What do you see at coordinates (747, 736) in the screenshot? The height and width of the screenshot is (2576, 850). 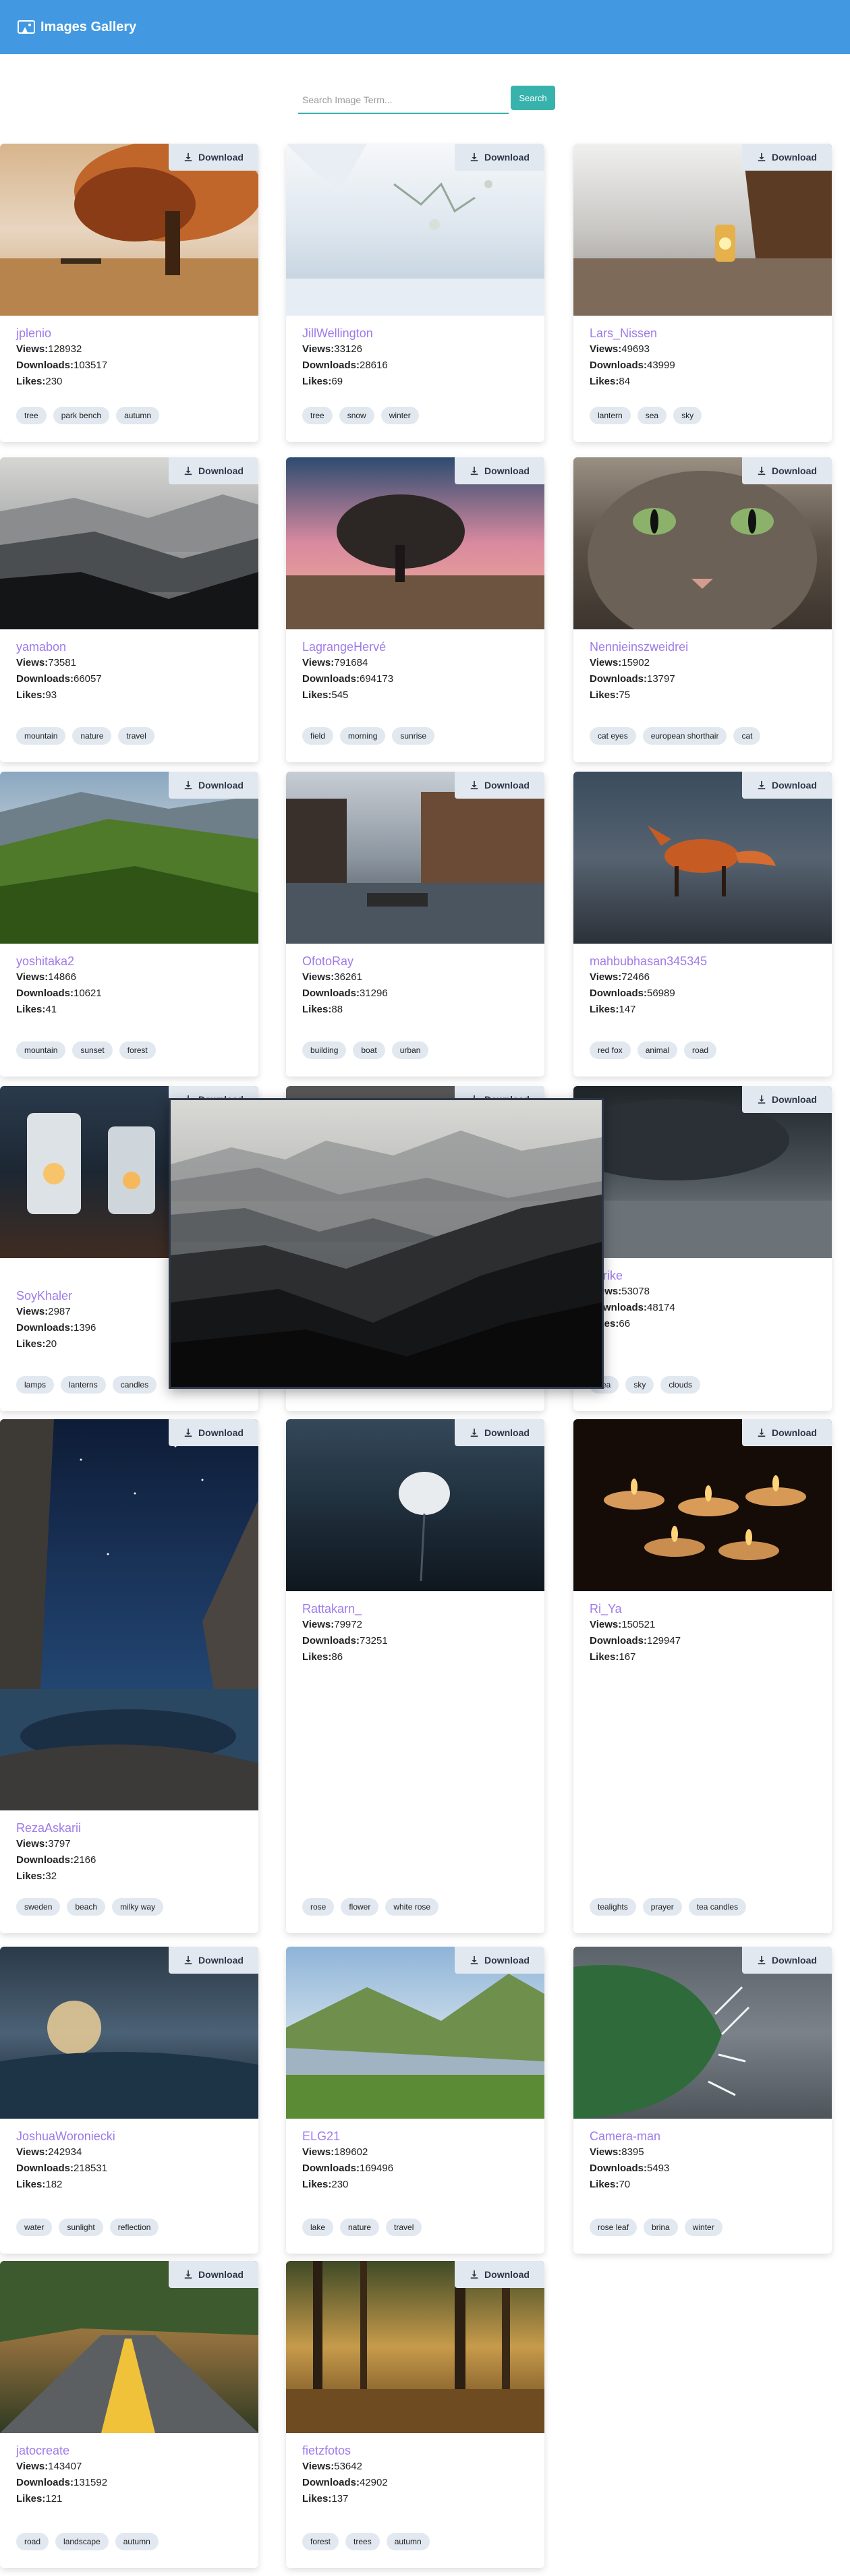 I see `tag-chip: cat` at bounding box center [747, 736].